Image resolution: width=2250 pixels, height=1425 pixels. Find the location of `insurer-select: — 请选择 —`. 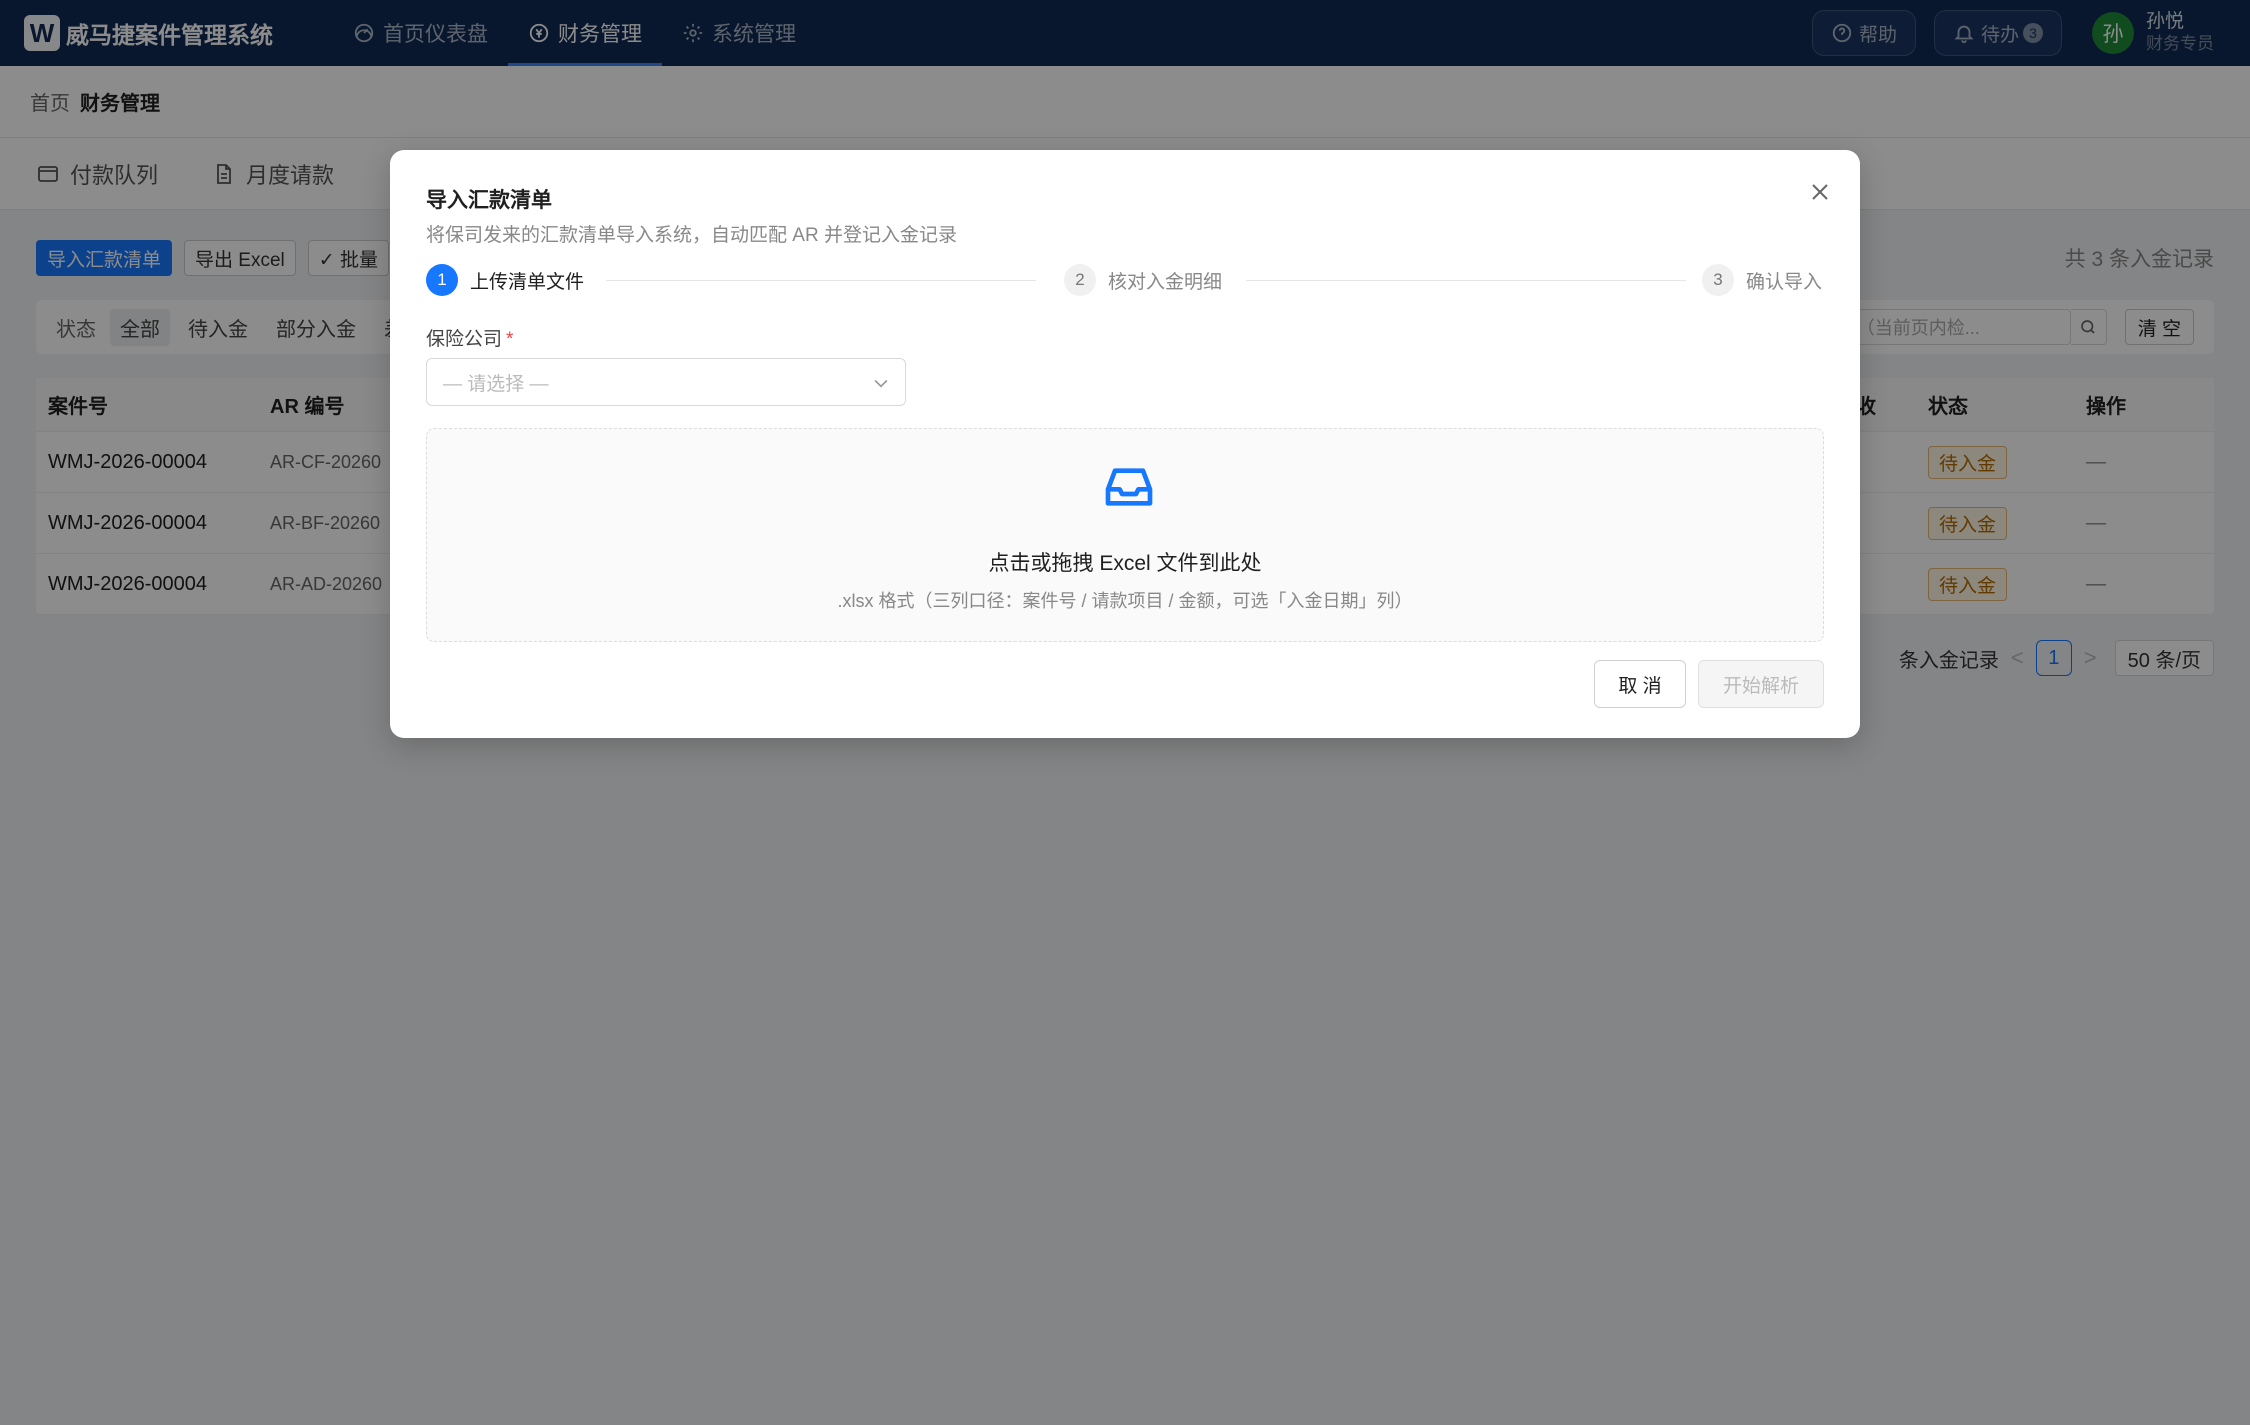

insurer-select: — 请选择 — is located at coordinates (666, 382).